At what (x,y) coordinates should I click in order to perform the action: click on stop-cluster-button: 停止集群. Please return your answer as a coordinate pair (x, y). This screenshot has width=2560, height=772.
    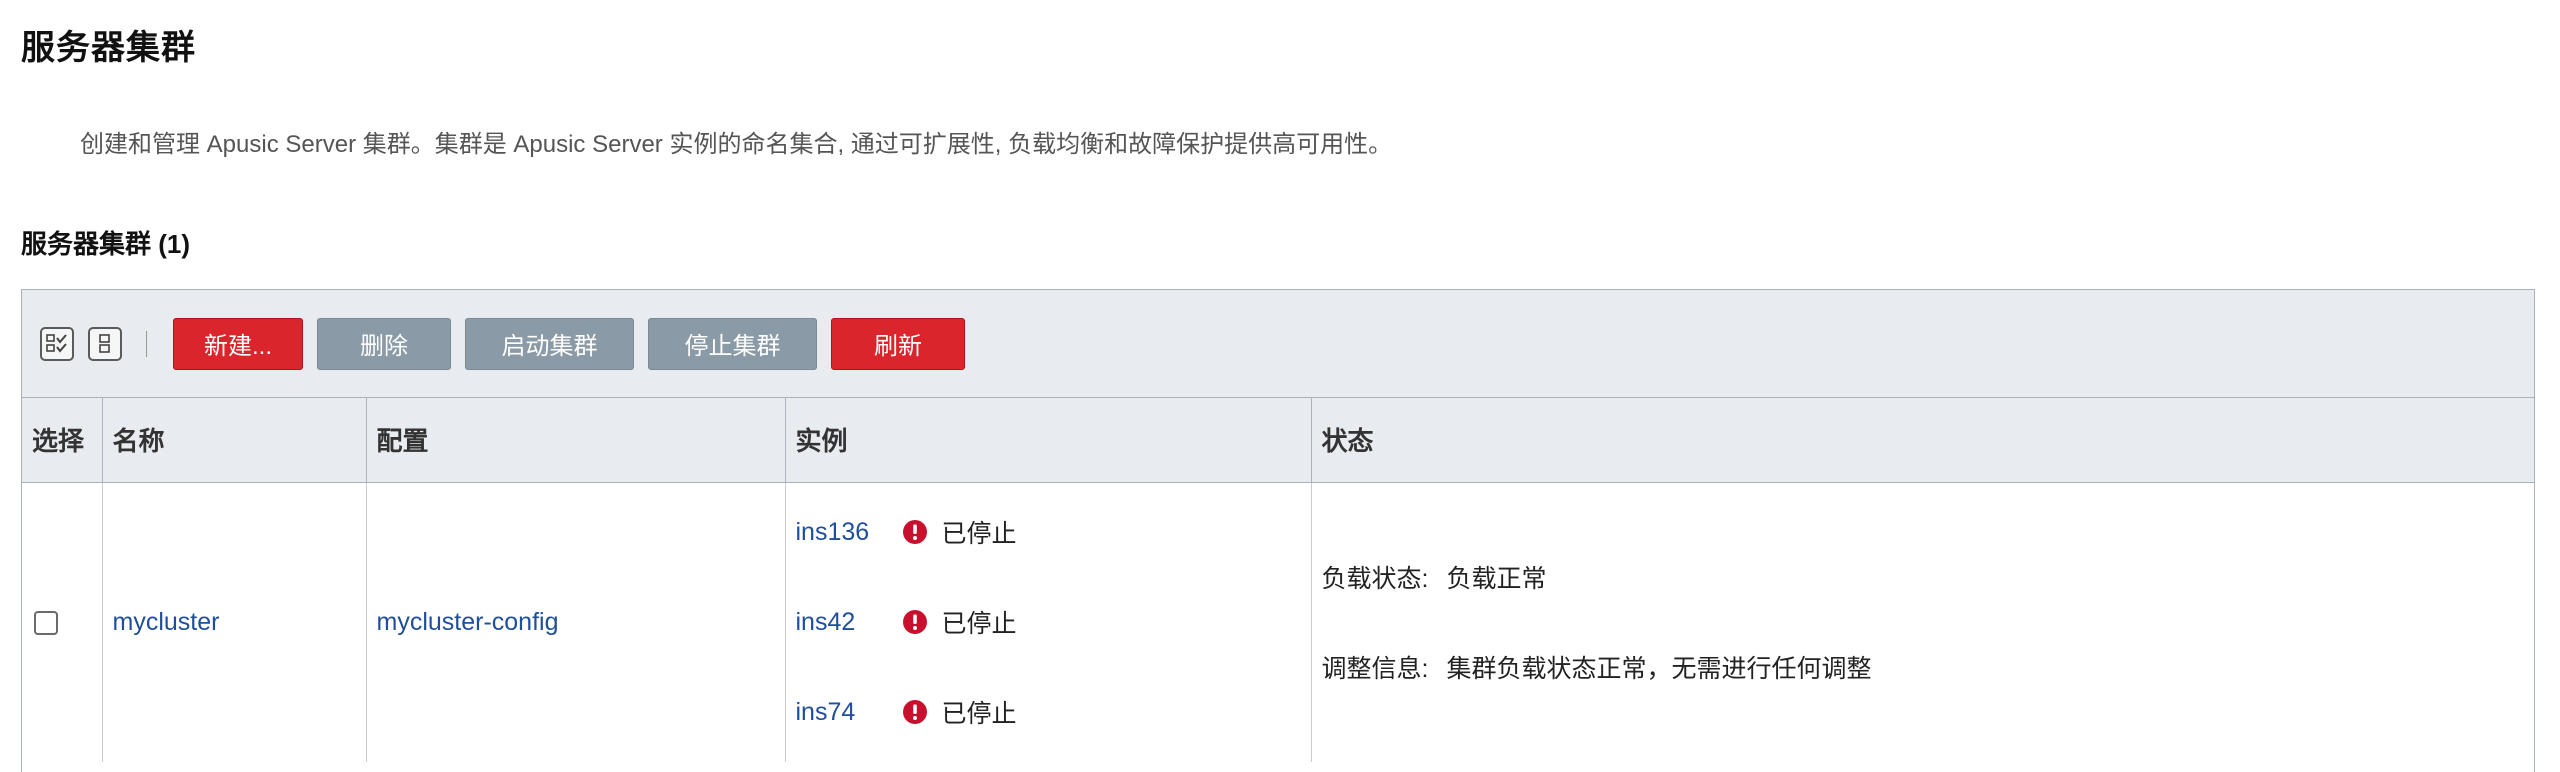
    Looking at the image, I should click on (732, 343).